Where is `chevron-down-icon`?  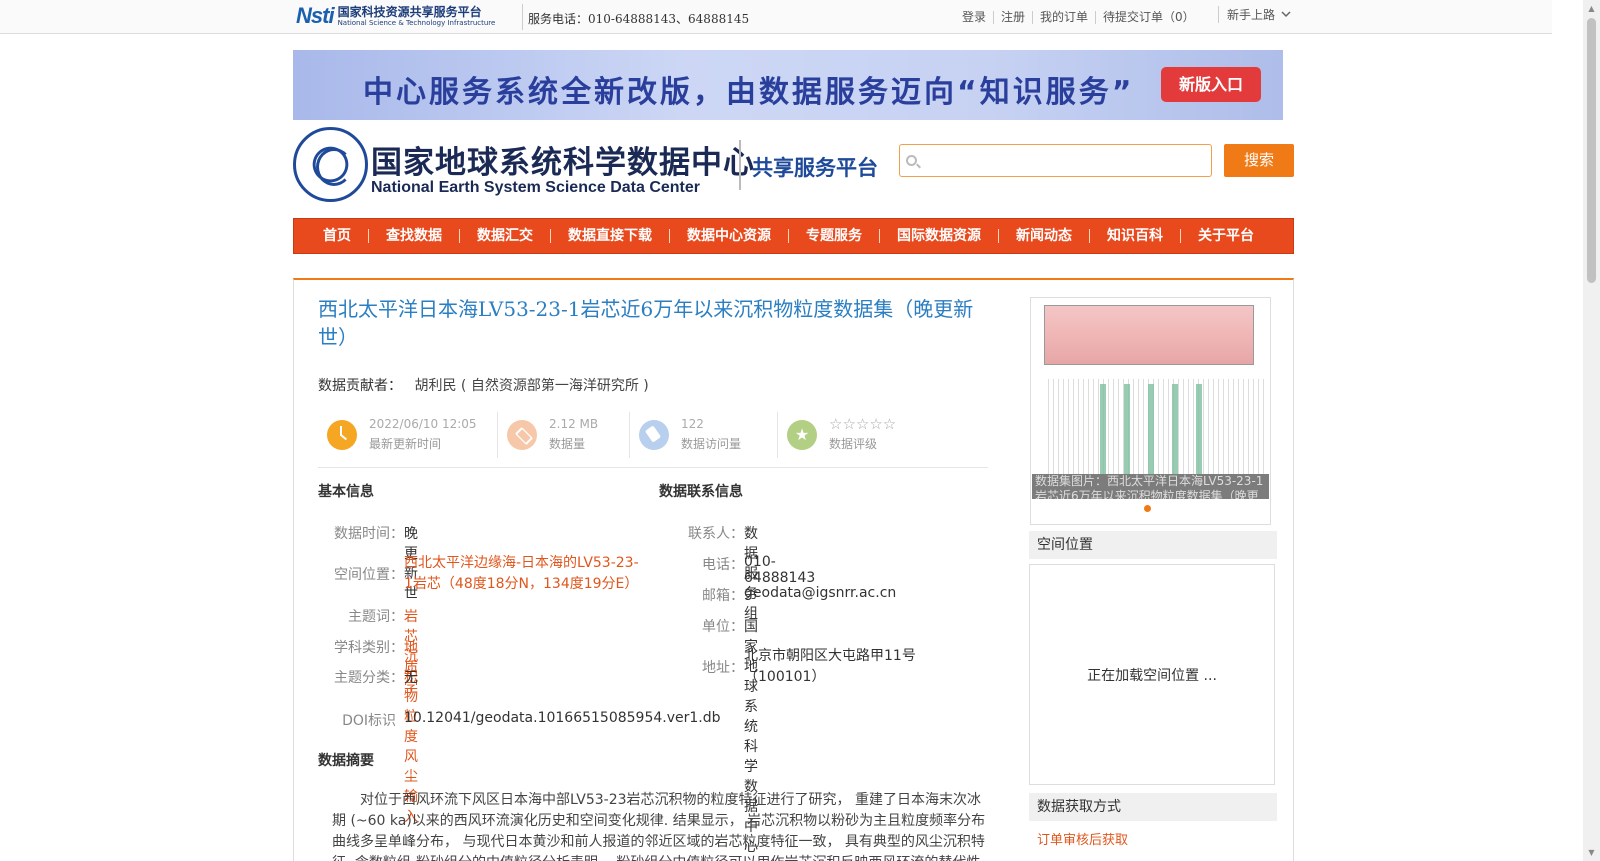
chevron-down-icon is located at coordinates (1286, 14).